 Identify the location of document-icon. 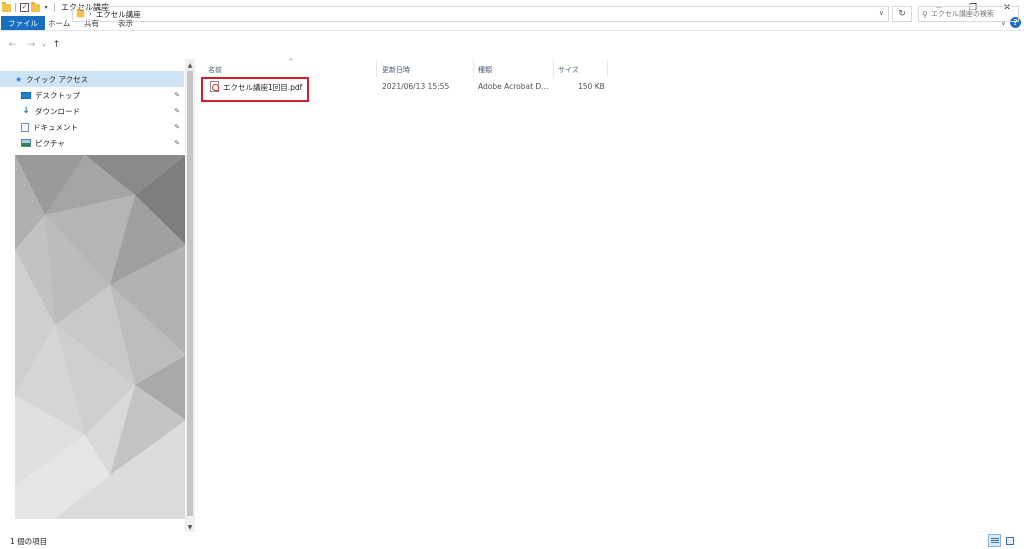
(25, 127).